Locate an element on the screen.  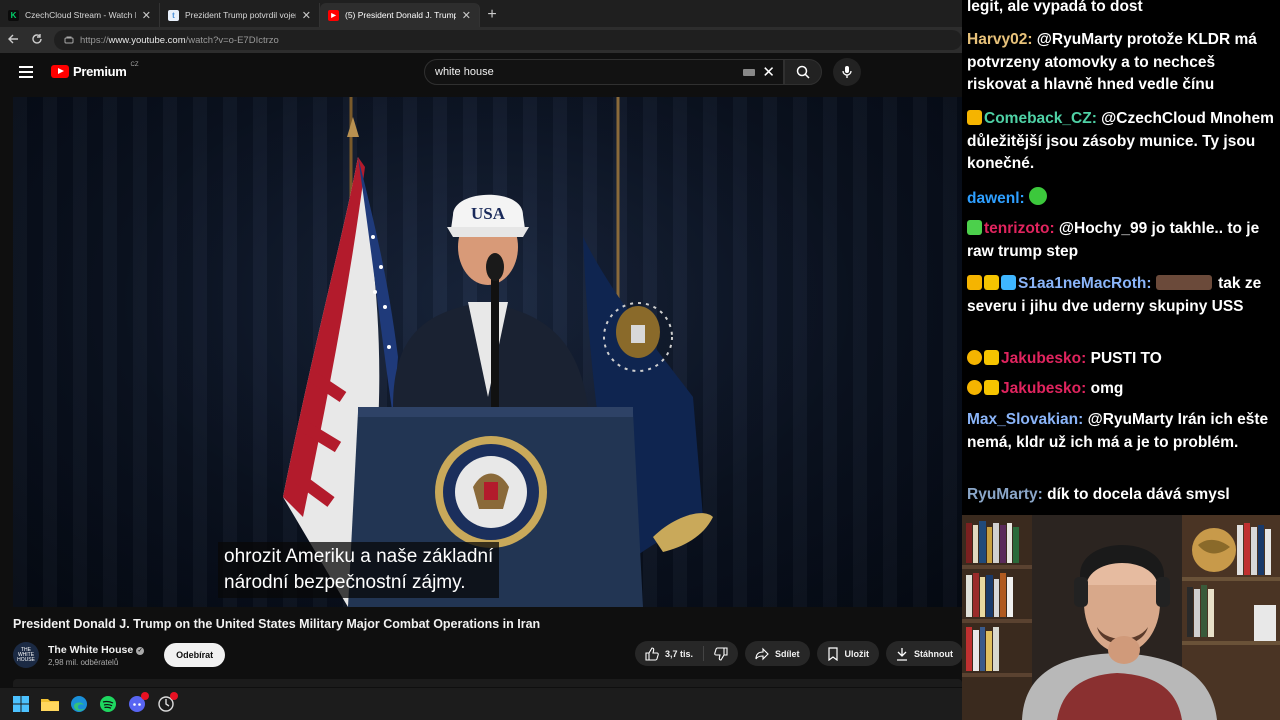
halo-emote-icon is located at coordinates (1038, 196).